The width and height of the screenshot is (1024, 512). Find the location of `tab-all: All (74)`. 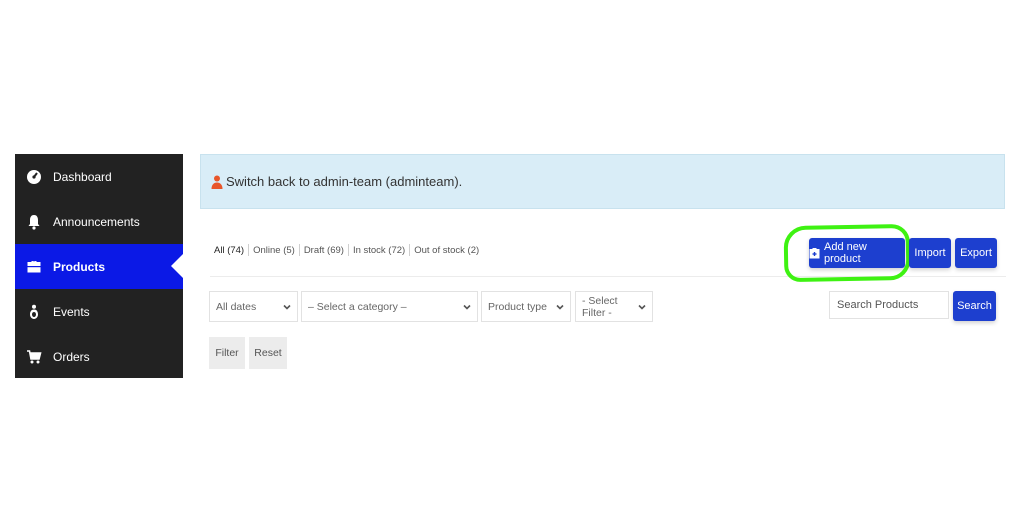

tab-all: All (74) is located at coordinates (229, 250).